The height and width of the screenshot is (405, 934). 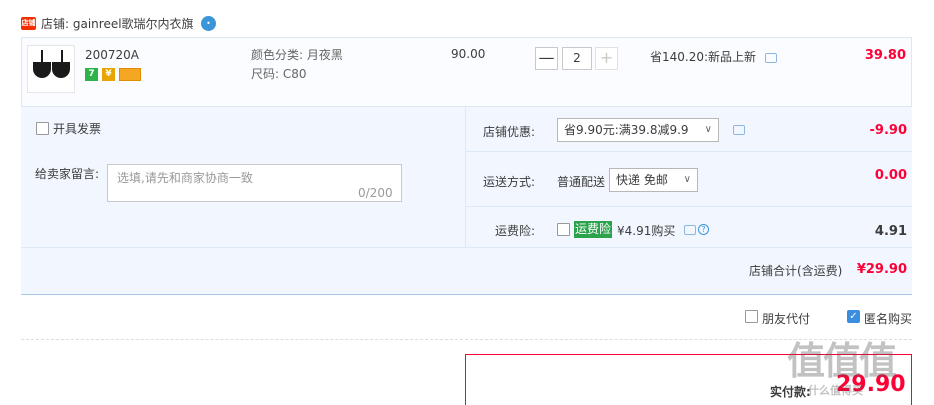 What do you see at coordinates (55, 24) in the screenshot?
I see `shop-label: 店铺:` at bounding box center [55, 24].